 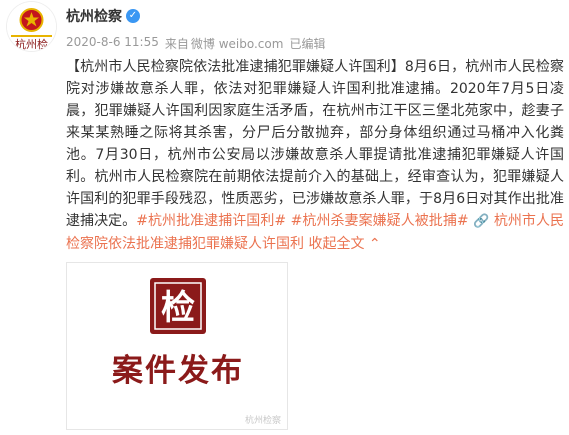 I want to click on user-name-label: 杭州检察, so click(x=94, y=17).